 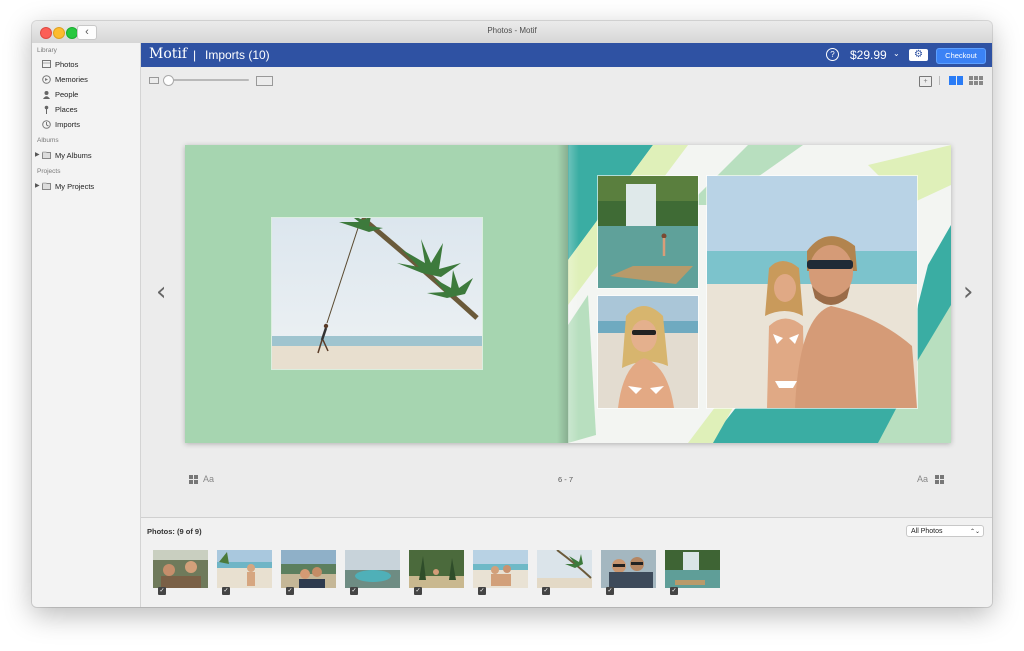 I want to click on title-bar: ‹ Photos - Motif, so click(x=512, y=32).